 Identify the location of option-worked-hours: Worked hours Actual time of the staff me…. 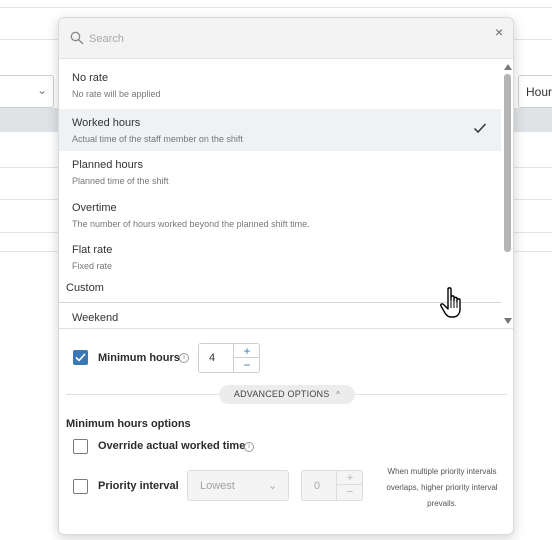
(280, 130).